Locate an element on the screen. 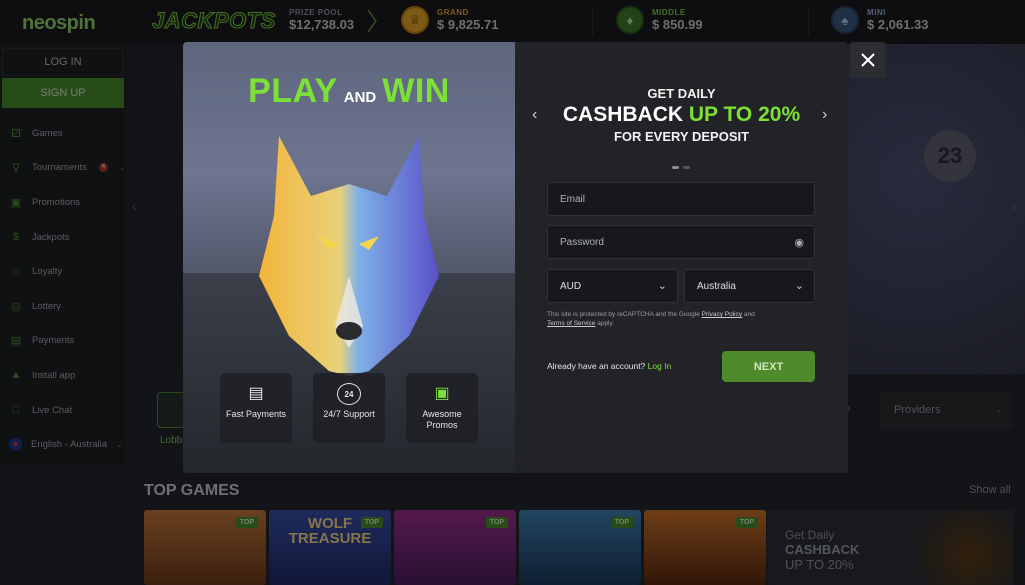  email-input is located at coordinates (660, 199).